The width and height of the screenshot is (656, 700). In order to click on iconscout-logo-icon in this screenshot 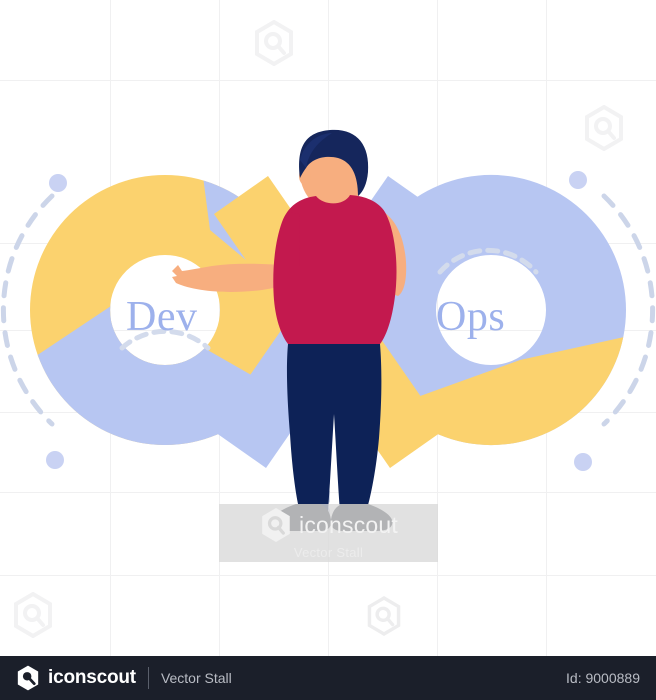, I will do `click(28, 678)`.